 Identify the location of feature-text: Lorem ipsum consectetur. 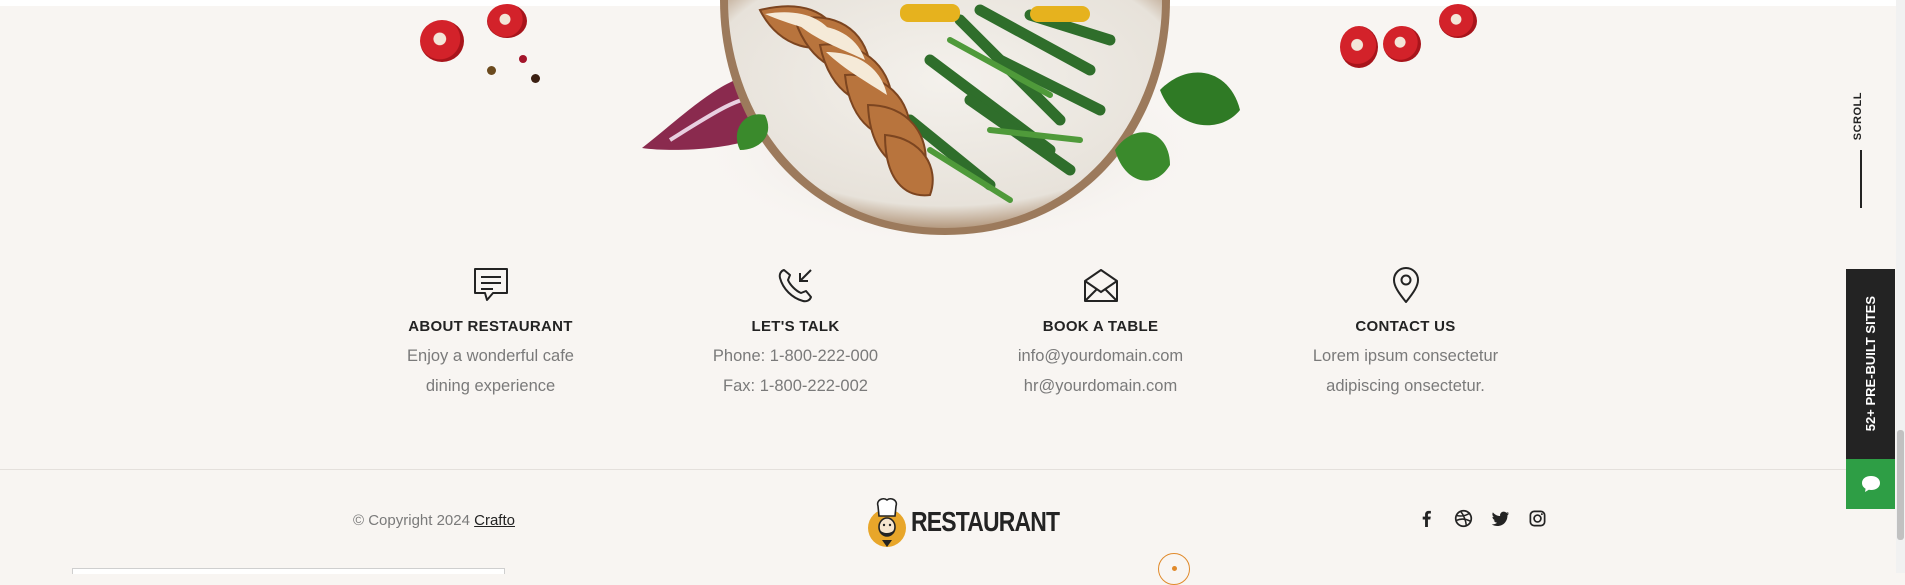
(1405, 356).